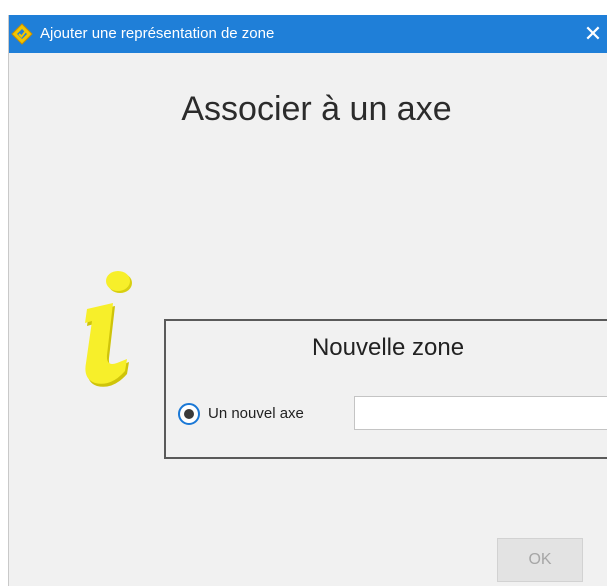 This screenshot has width=607, height=586. Describe the element at coordinates (108, 333) in the screenshot. I see `information-icon` at that location.